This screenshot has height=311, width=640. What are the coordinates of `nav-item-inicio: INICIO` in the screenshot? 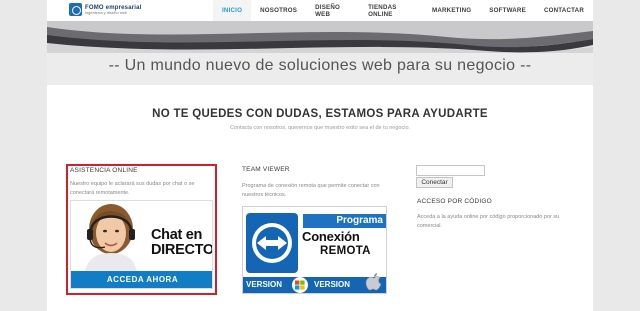 It's located at (232, 10).